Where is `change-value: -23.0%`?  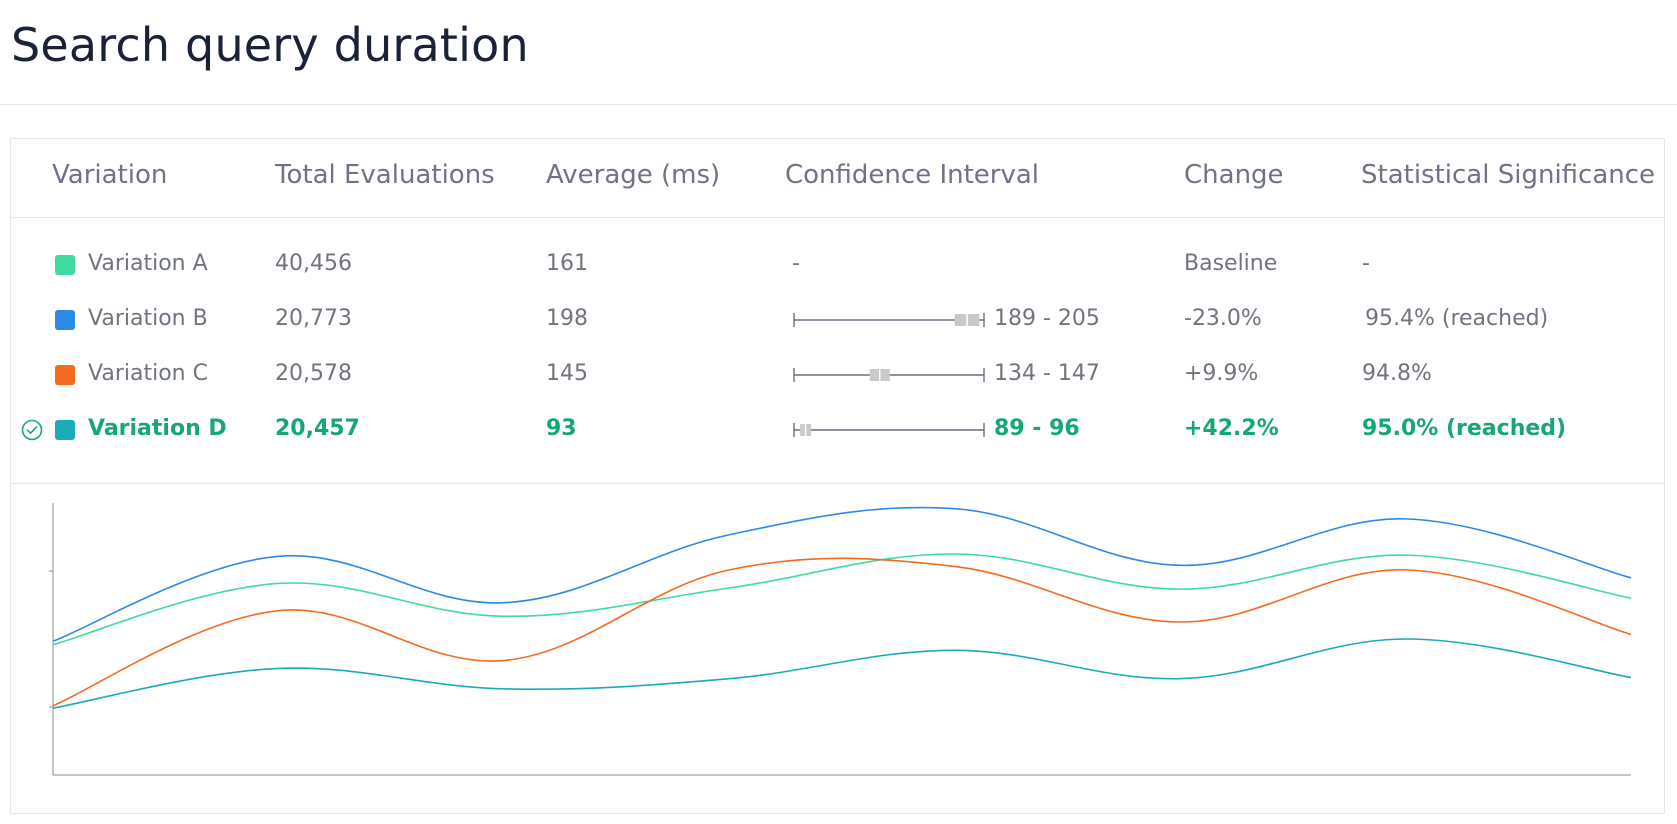
change-value: -23.0% is located at coordinates (1223, 318).